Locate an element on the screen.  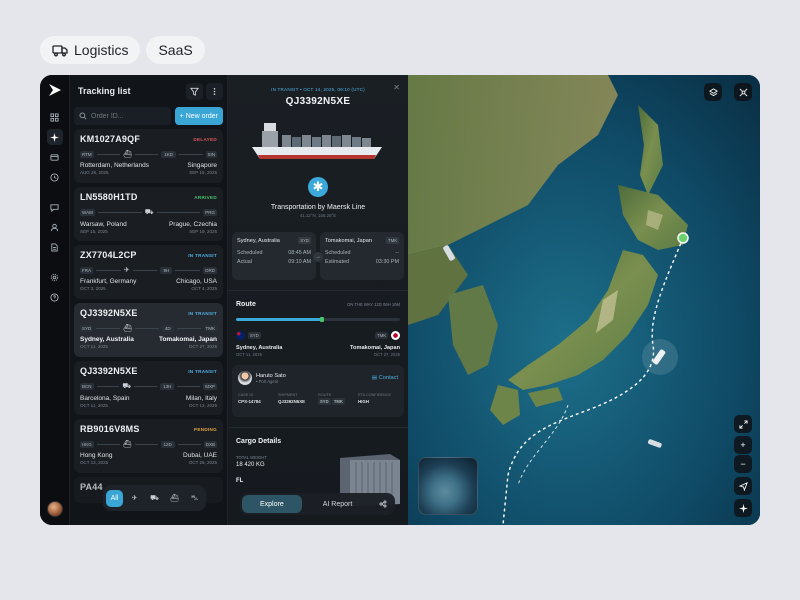
zoom-out-button: − is located at coordinates (743, 464).